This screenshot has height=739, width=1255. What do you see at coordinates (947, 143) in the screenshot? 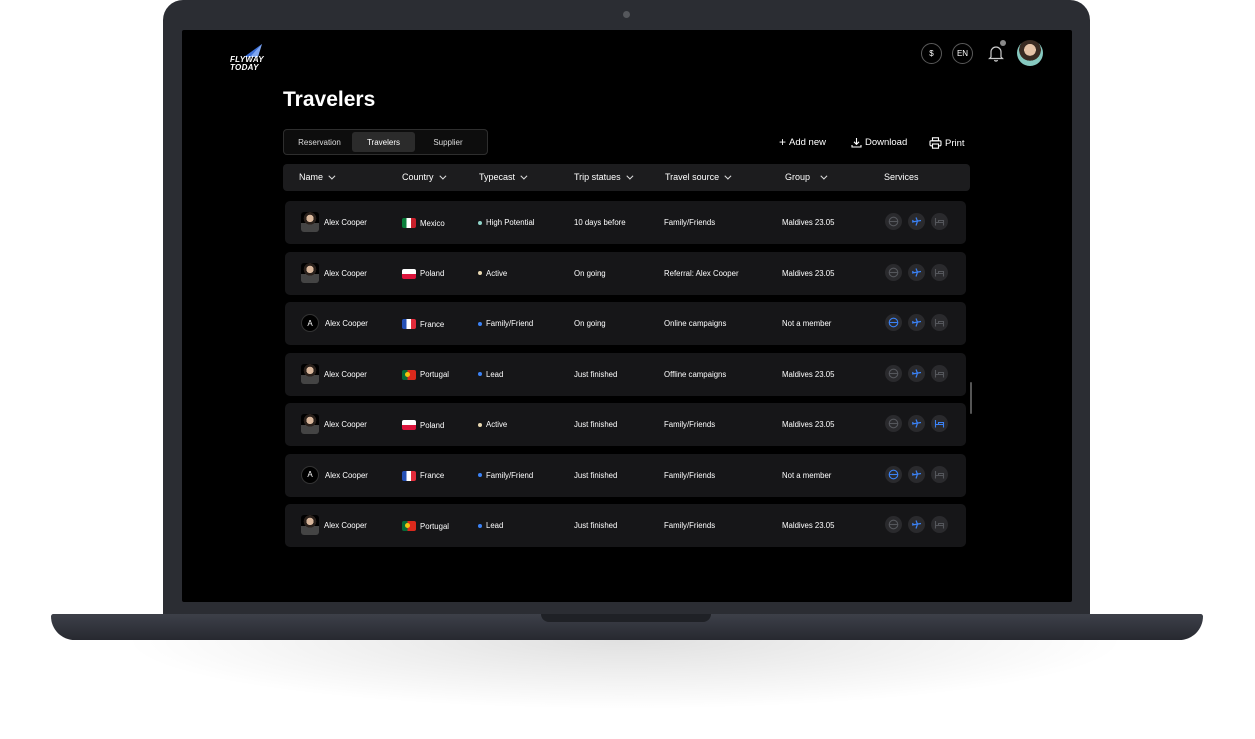
I see `print-button: Print` at bounding box center [947, 143].